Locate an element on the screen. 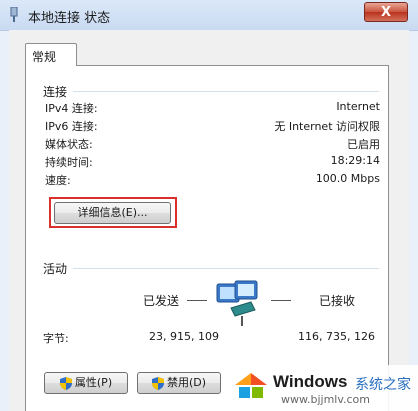  media-state-label: 媒体状态: is located at coordinates (69, 144).